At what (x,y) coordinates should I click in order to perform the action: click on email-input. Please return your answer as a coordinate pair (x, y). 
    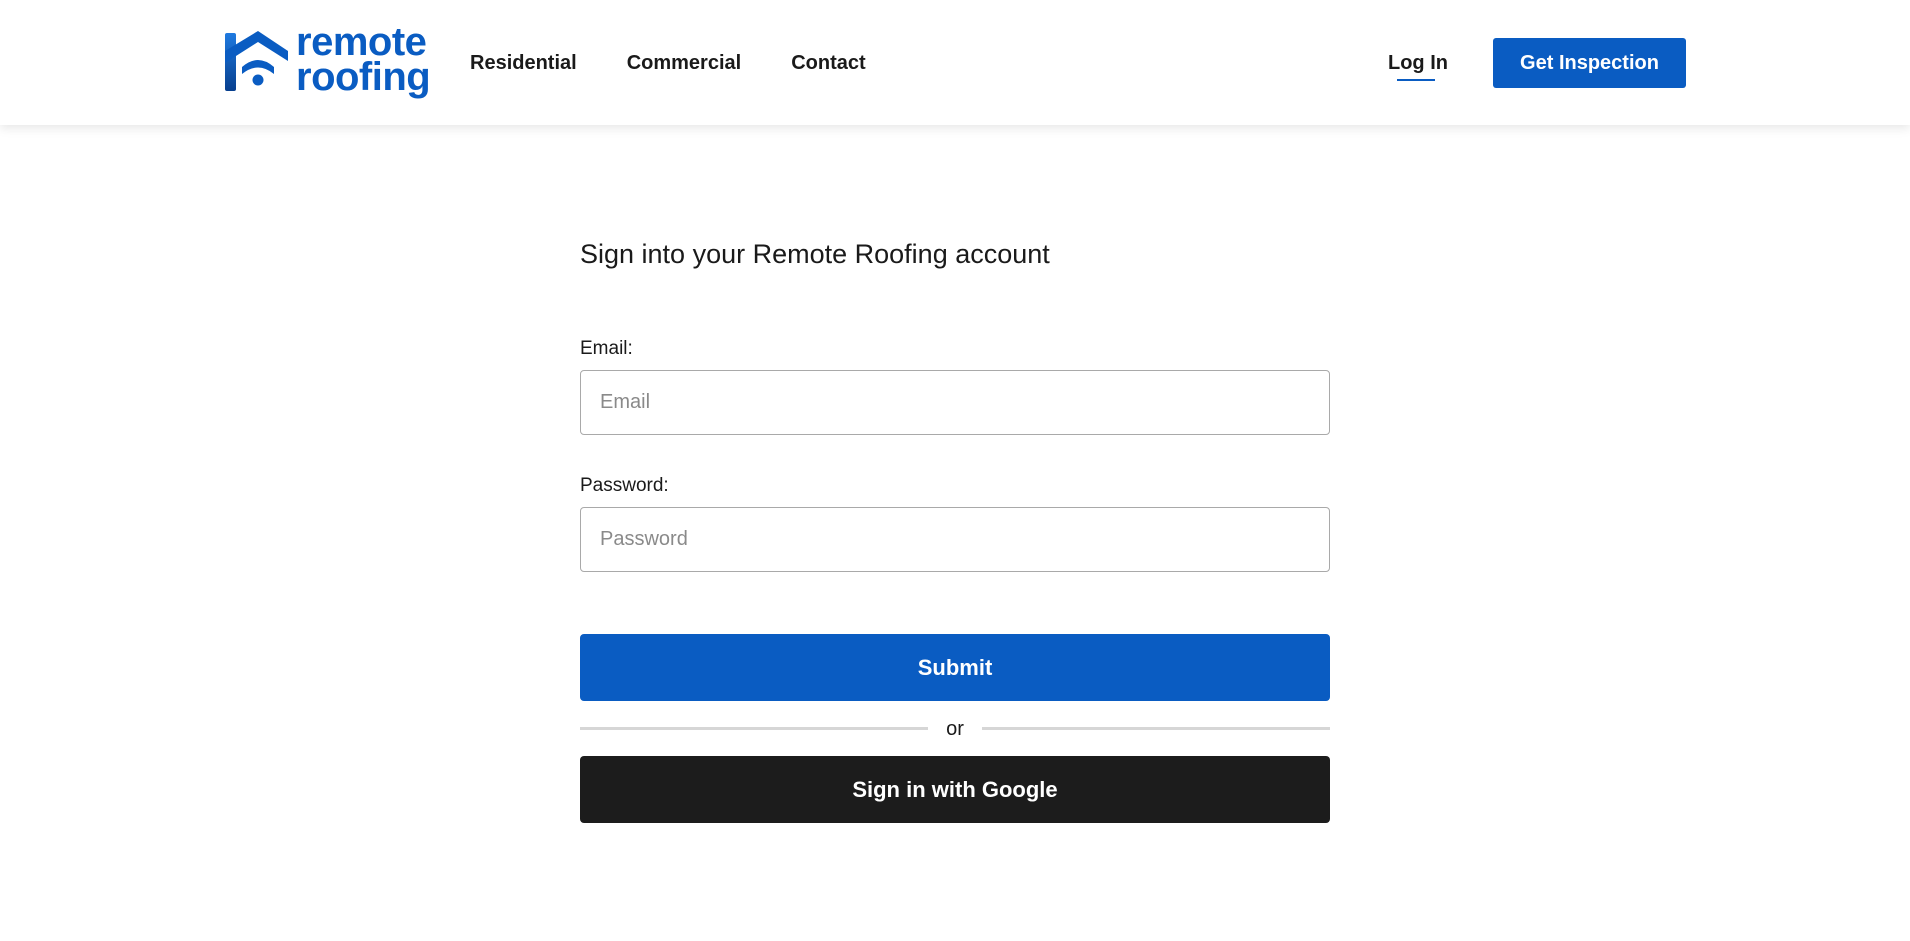
    Looking at the image, I should click on (955, 402).